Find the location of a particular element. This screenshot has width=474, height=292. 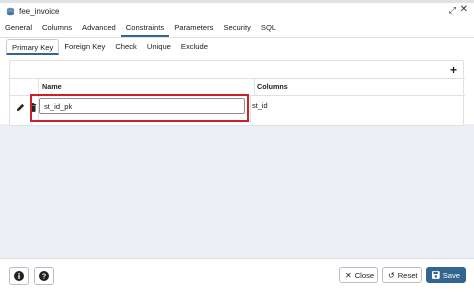

save-icon is located at coordinates (436, 275).